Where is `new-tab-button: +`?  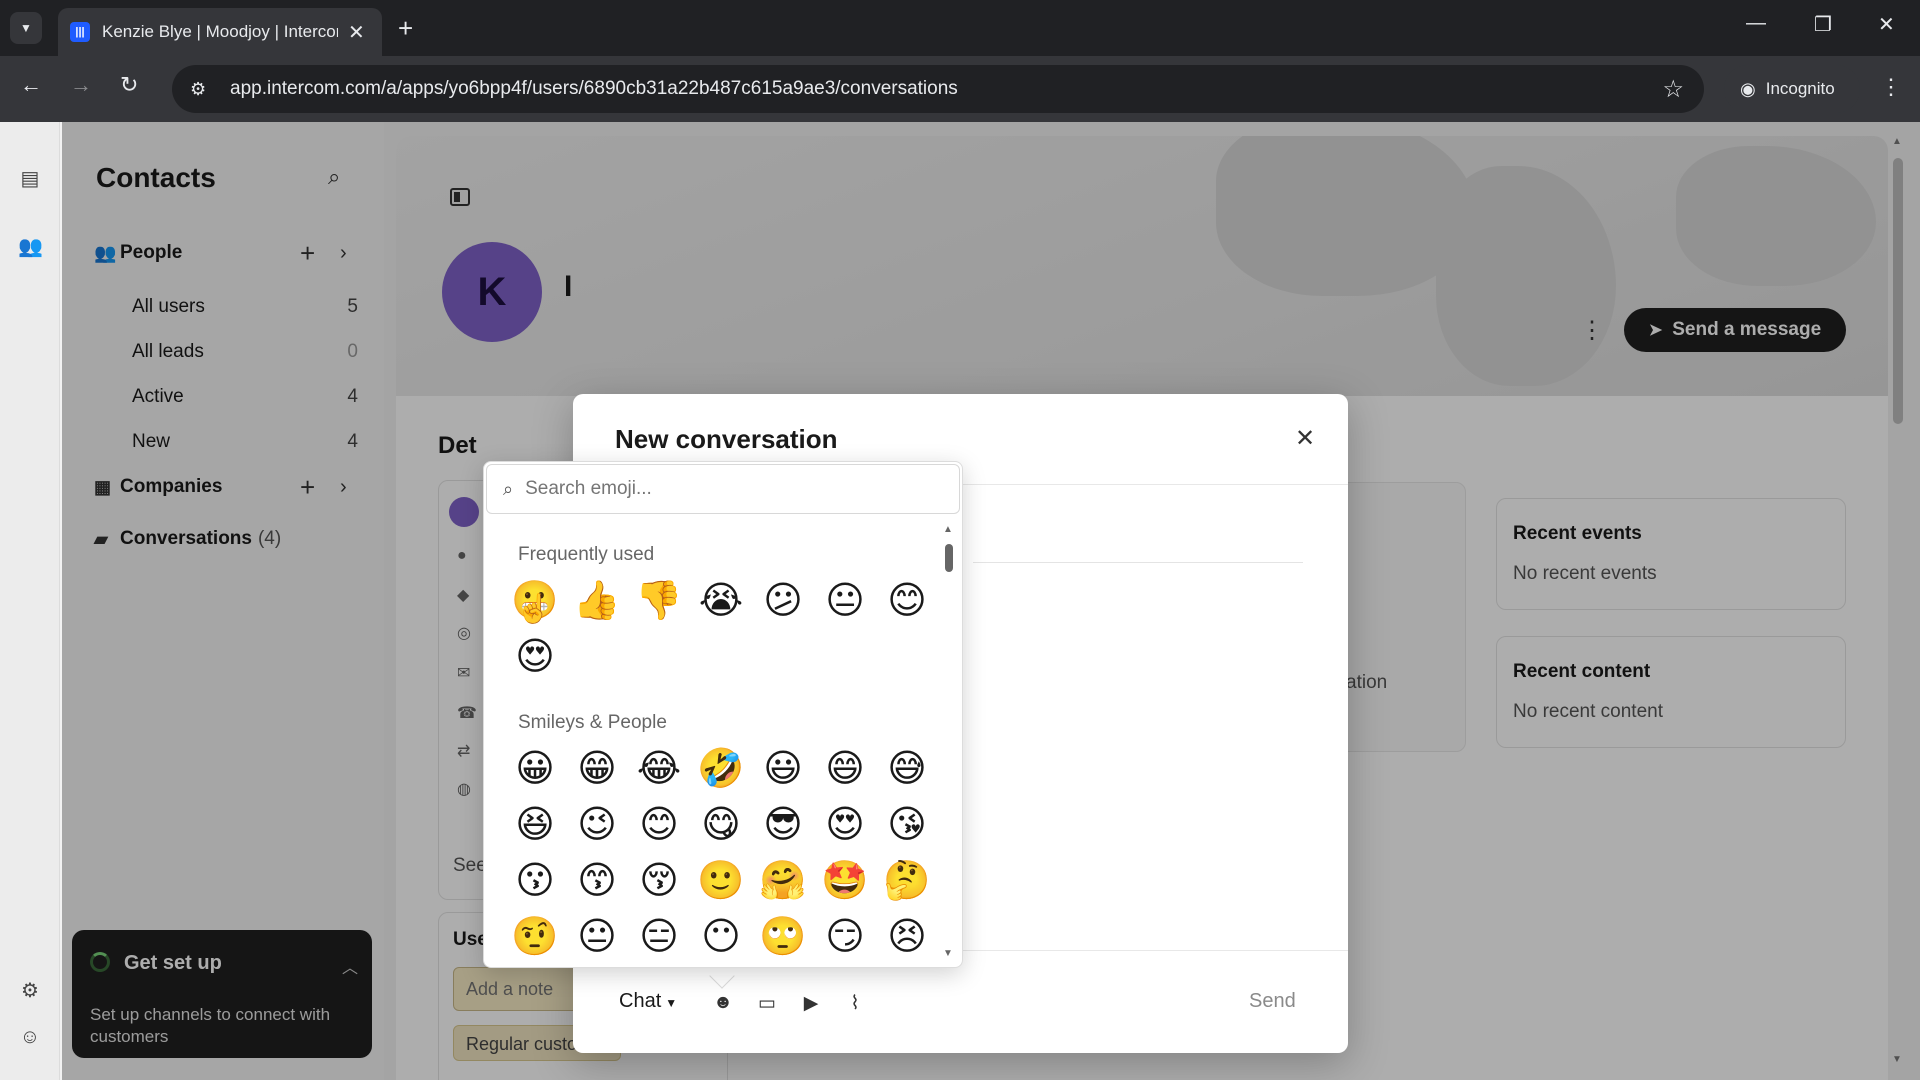
new-tab-button: + is located at coordinates (405, 28).